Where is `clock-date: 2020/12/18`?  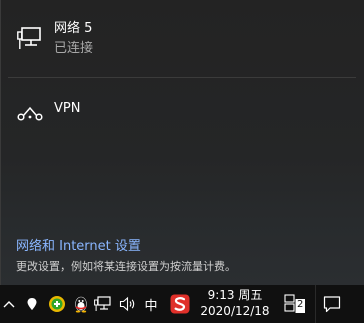
clock-date: 2020/12/18 is located at coordinates (235, 311).